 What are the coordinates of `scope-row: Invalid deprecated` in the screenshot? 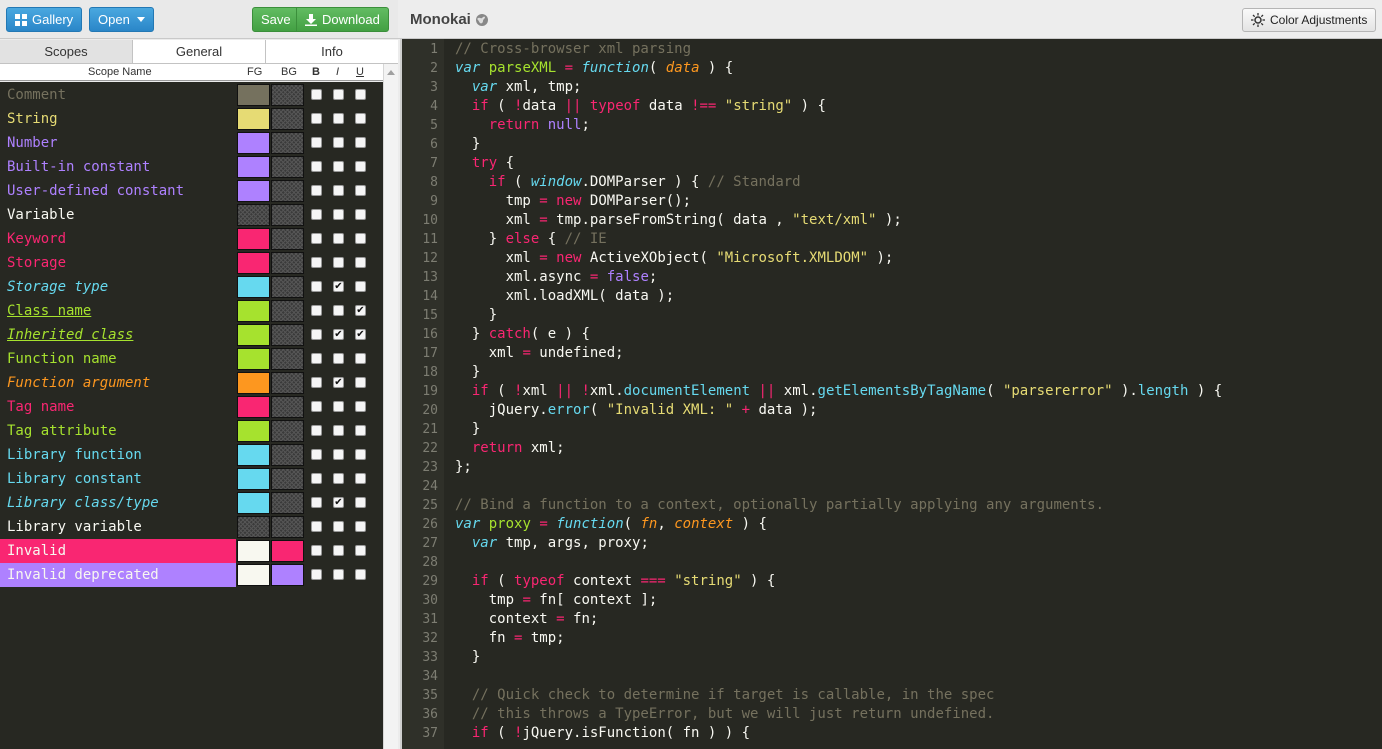 It's located at (191, 575).